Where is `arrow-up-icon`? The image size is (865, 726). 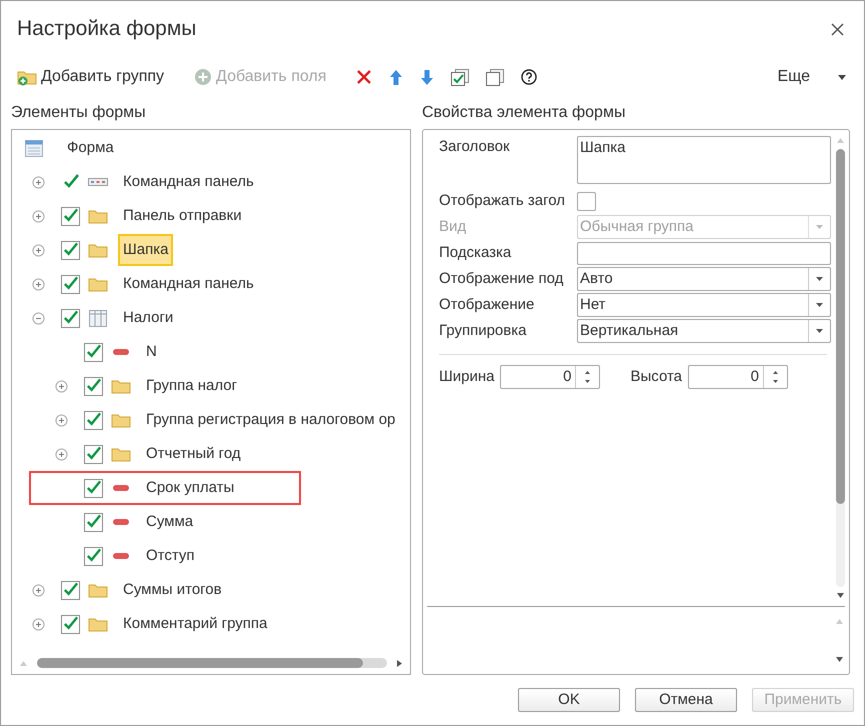
arrow-up-icon is located at coordinates (396, 77).